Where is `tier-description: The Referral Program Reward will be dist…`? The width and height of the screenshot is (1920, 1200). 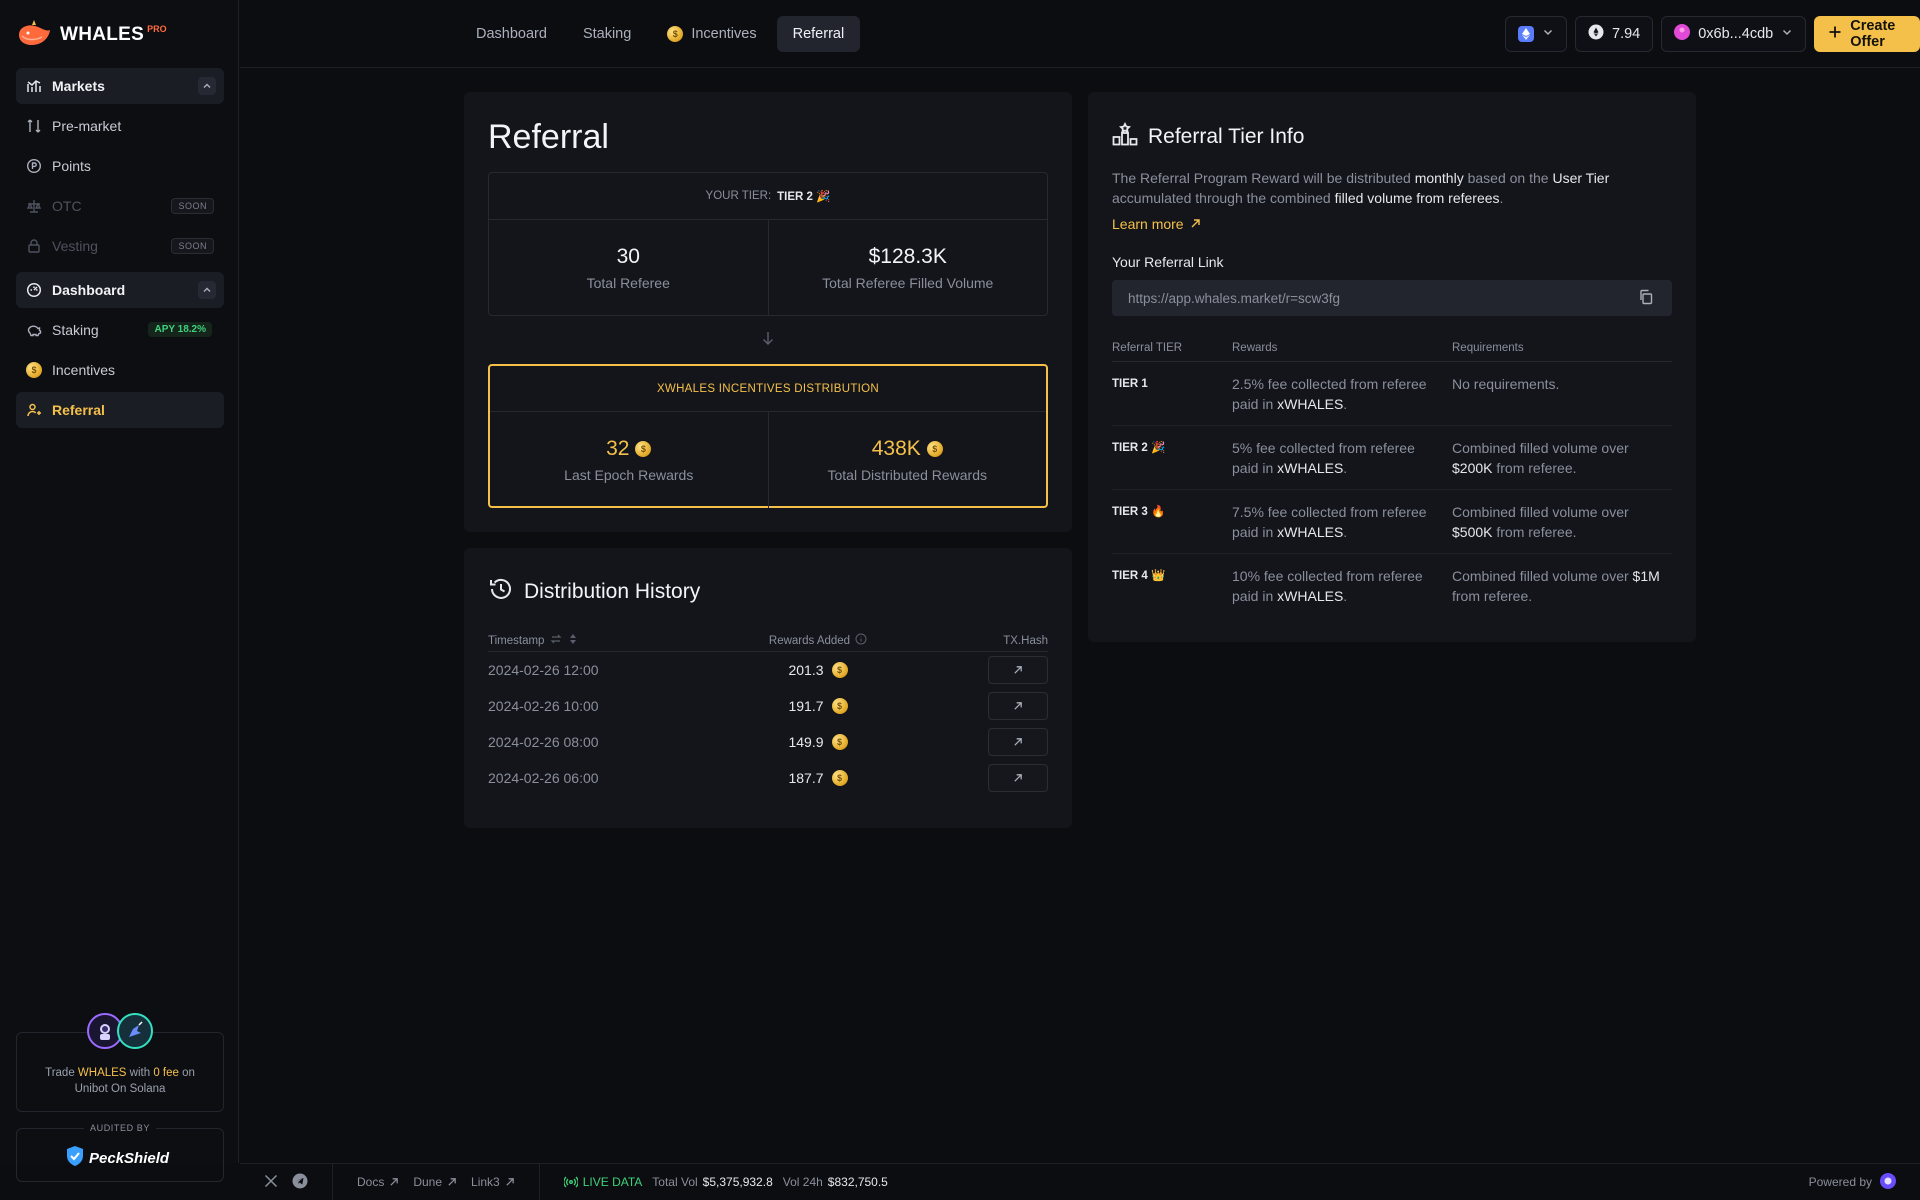
tier-description: The Referral Program Reward will be dist… is located at coordinates (1361, 188).